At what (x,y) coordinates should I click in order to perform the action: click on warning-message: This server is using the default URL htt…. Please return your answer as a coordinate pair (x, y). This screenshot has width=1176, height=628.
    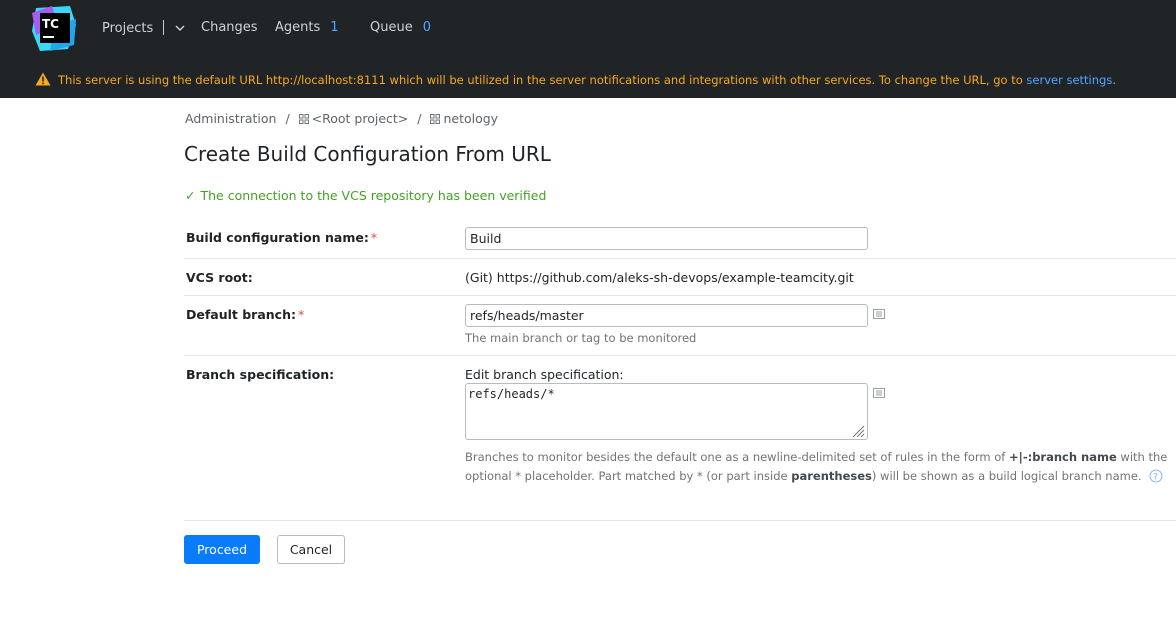
    Looking at the image, I should click on (587, 80).